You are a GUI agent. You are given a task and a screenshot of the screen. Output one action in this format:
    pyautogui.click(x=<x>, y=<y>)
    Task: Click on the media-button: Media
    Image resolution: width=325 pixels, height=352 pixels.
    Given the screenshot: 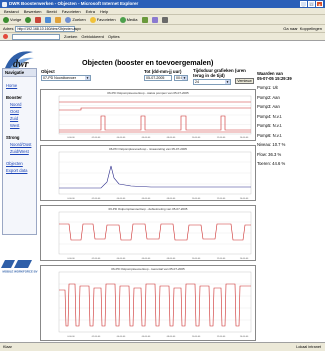 What is the action you would take?
    pyautogui.click(x=128, y=19)
    